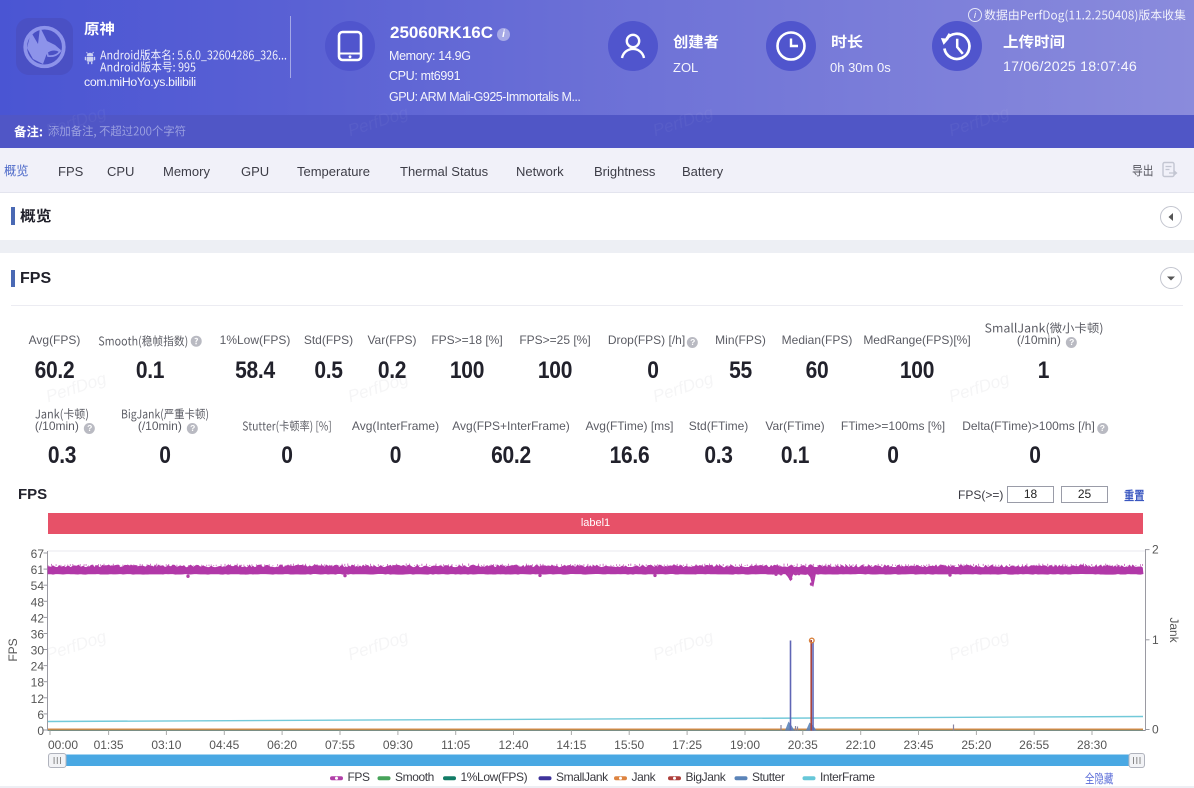 Image resolution: width=1194 pixels, height=788 pixels. Describe the element at coordinates (282, 745) in the screenshot. I see `svg-text: 06:20` at that location.